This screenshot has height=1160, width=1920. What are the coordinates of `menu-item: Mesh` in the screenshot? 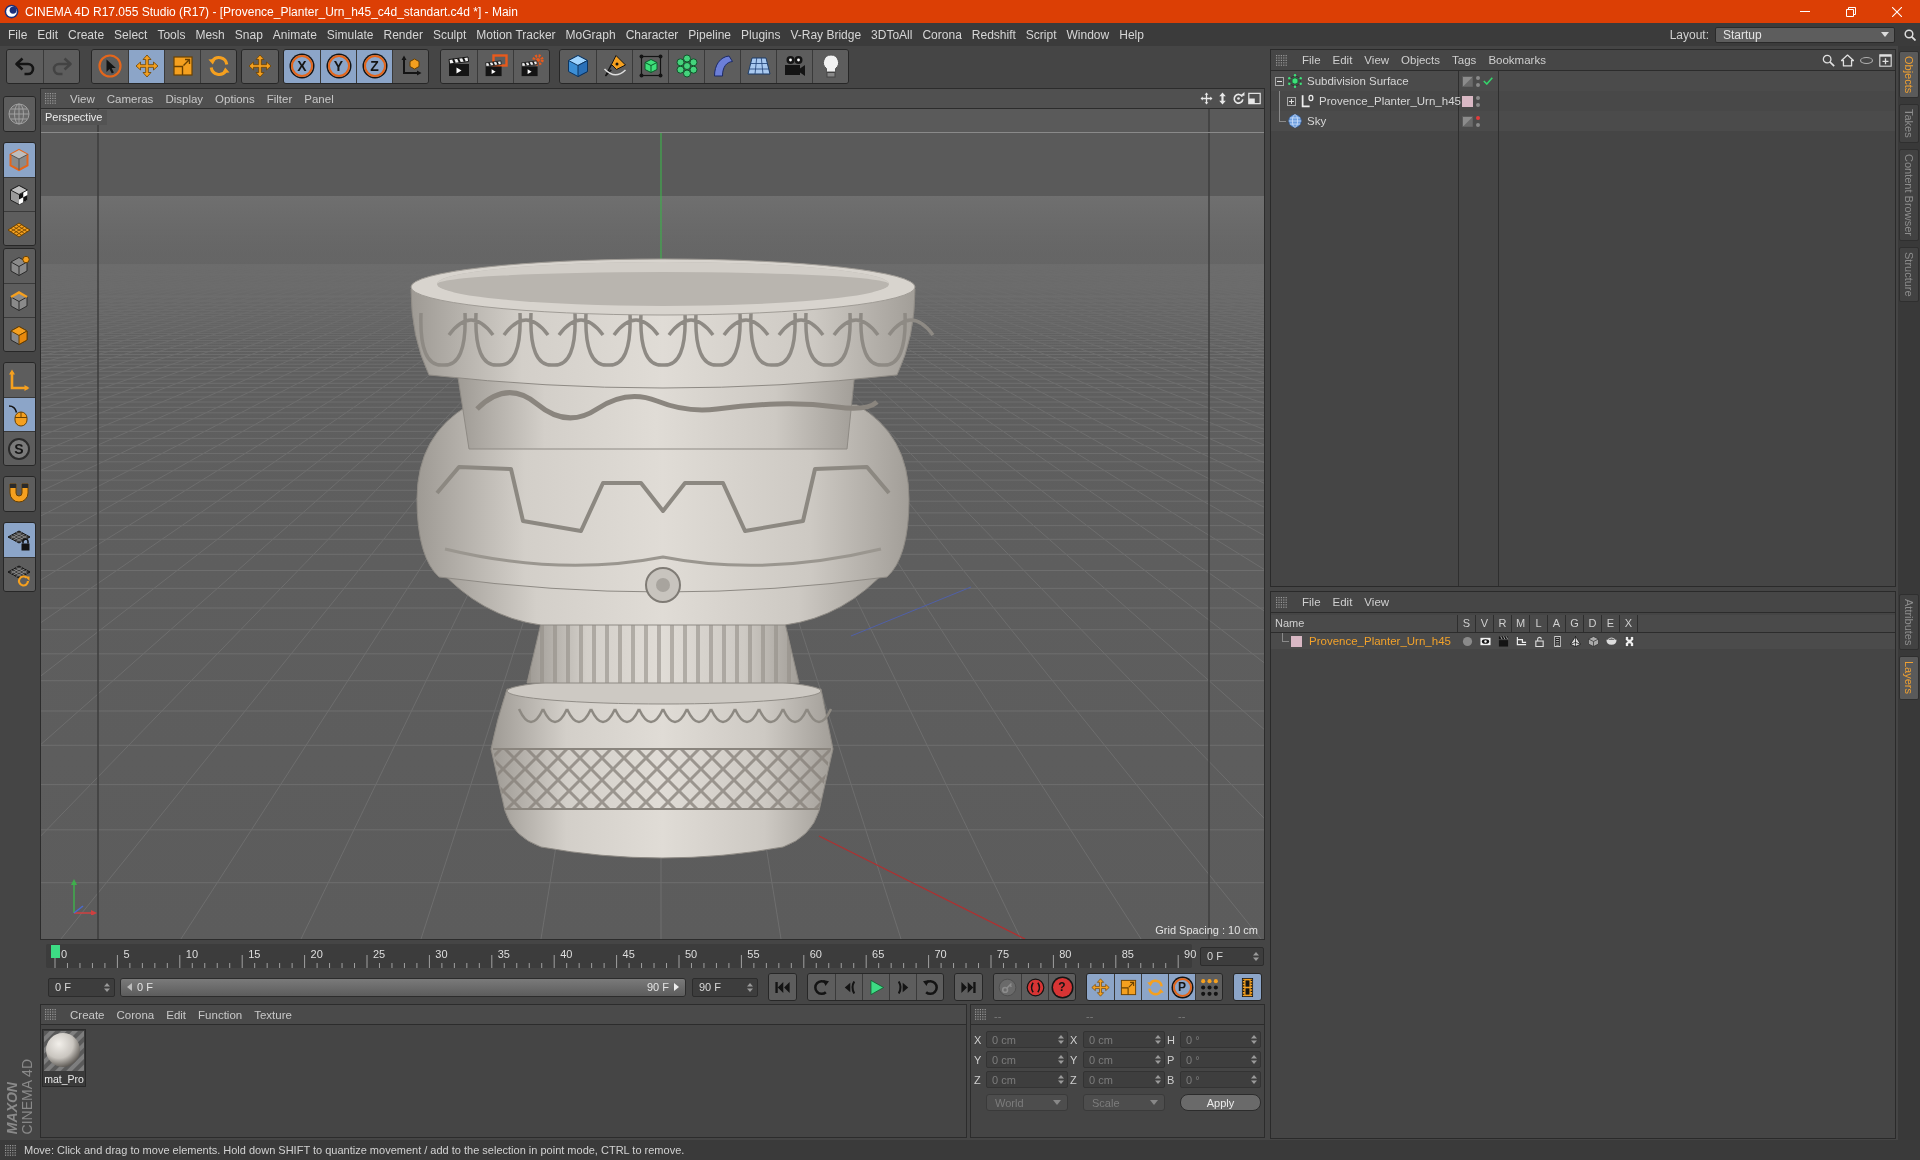 It's located at (210, 34).